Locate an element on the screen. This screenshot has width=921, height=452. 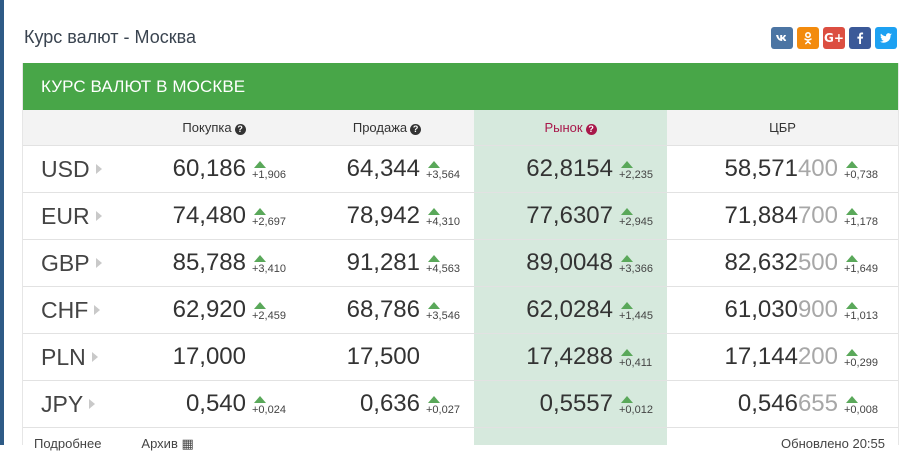
currency-cell: CHF is located at coordinates (75, 310).